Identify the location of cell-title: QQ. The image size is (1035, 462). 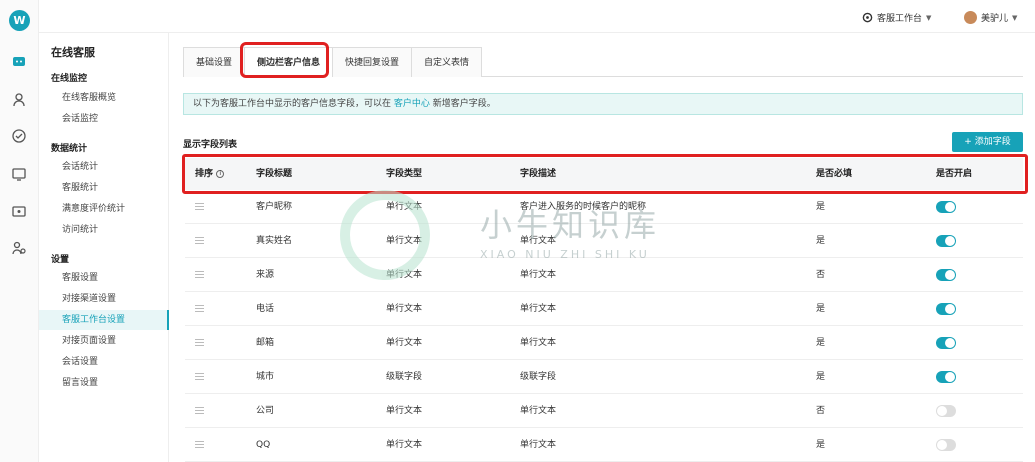
(263, 445).